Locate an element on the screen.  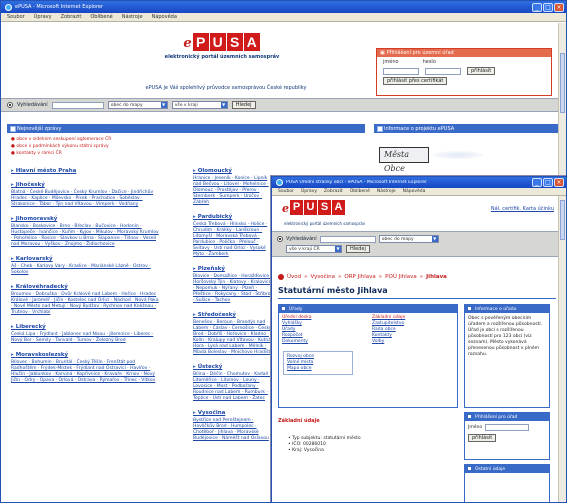
popup-minimize-button: _ is located at coordinates (537, 182).